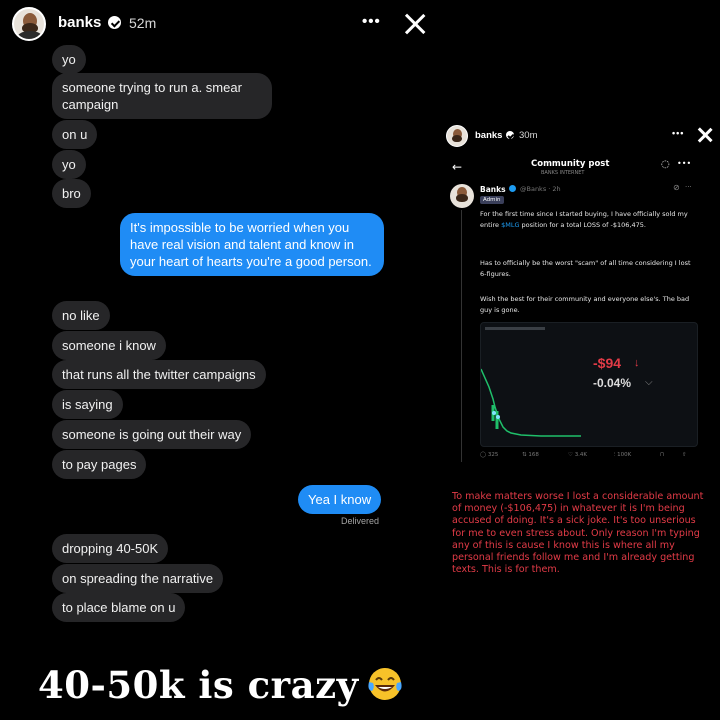 The height and width of the screenshot is (720, 720). What do you see at coordinates (457, 167) in the screenshot?
I see `back-arrow-icon: ←` at bounding box center [457, 167].